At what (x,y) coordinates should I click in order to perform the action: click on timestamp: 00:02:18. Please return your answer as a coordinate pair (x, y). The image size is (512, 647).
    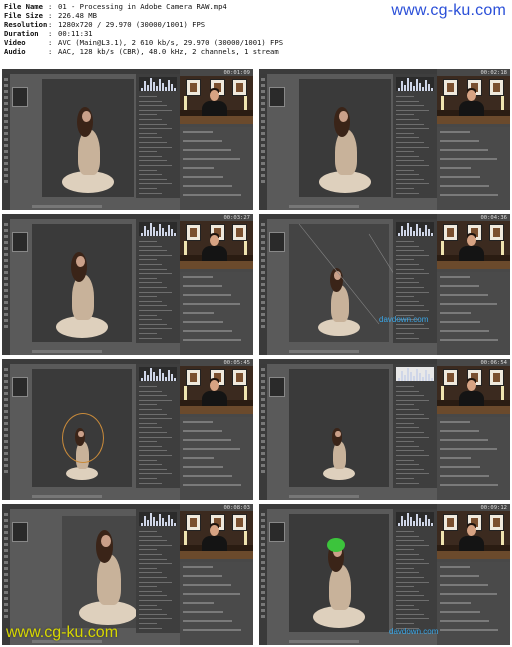
    Looking at the image, I should click on (494, 73).